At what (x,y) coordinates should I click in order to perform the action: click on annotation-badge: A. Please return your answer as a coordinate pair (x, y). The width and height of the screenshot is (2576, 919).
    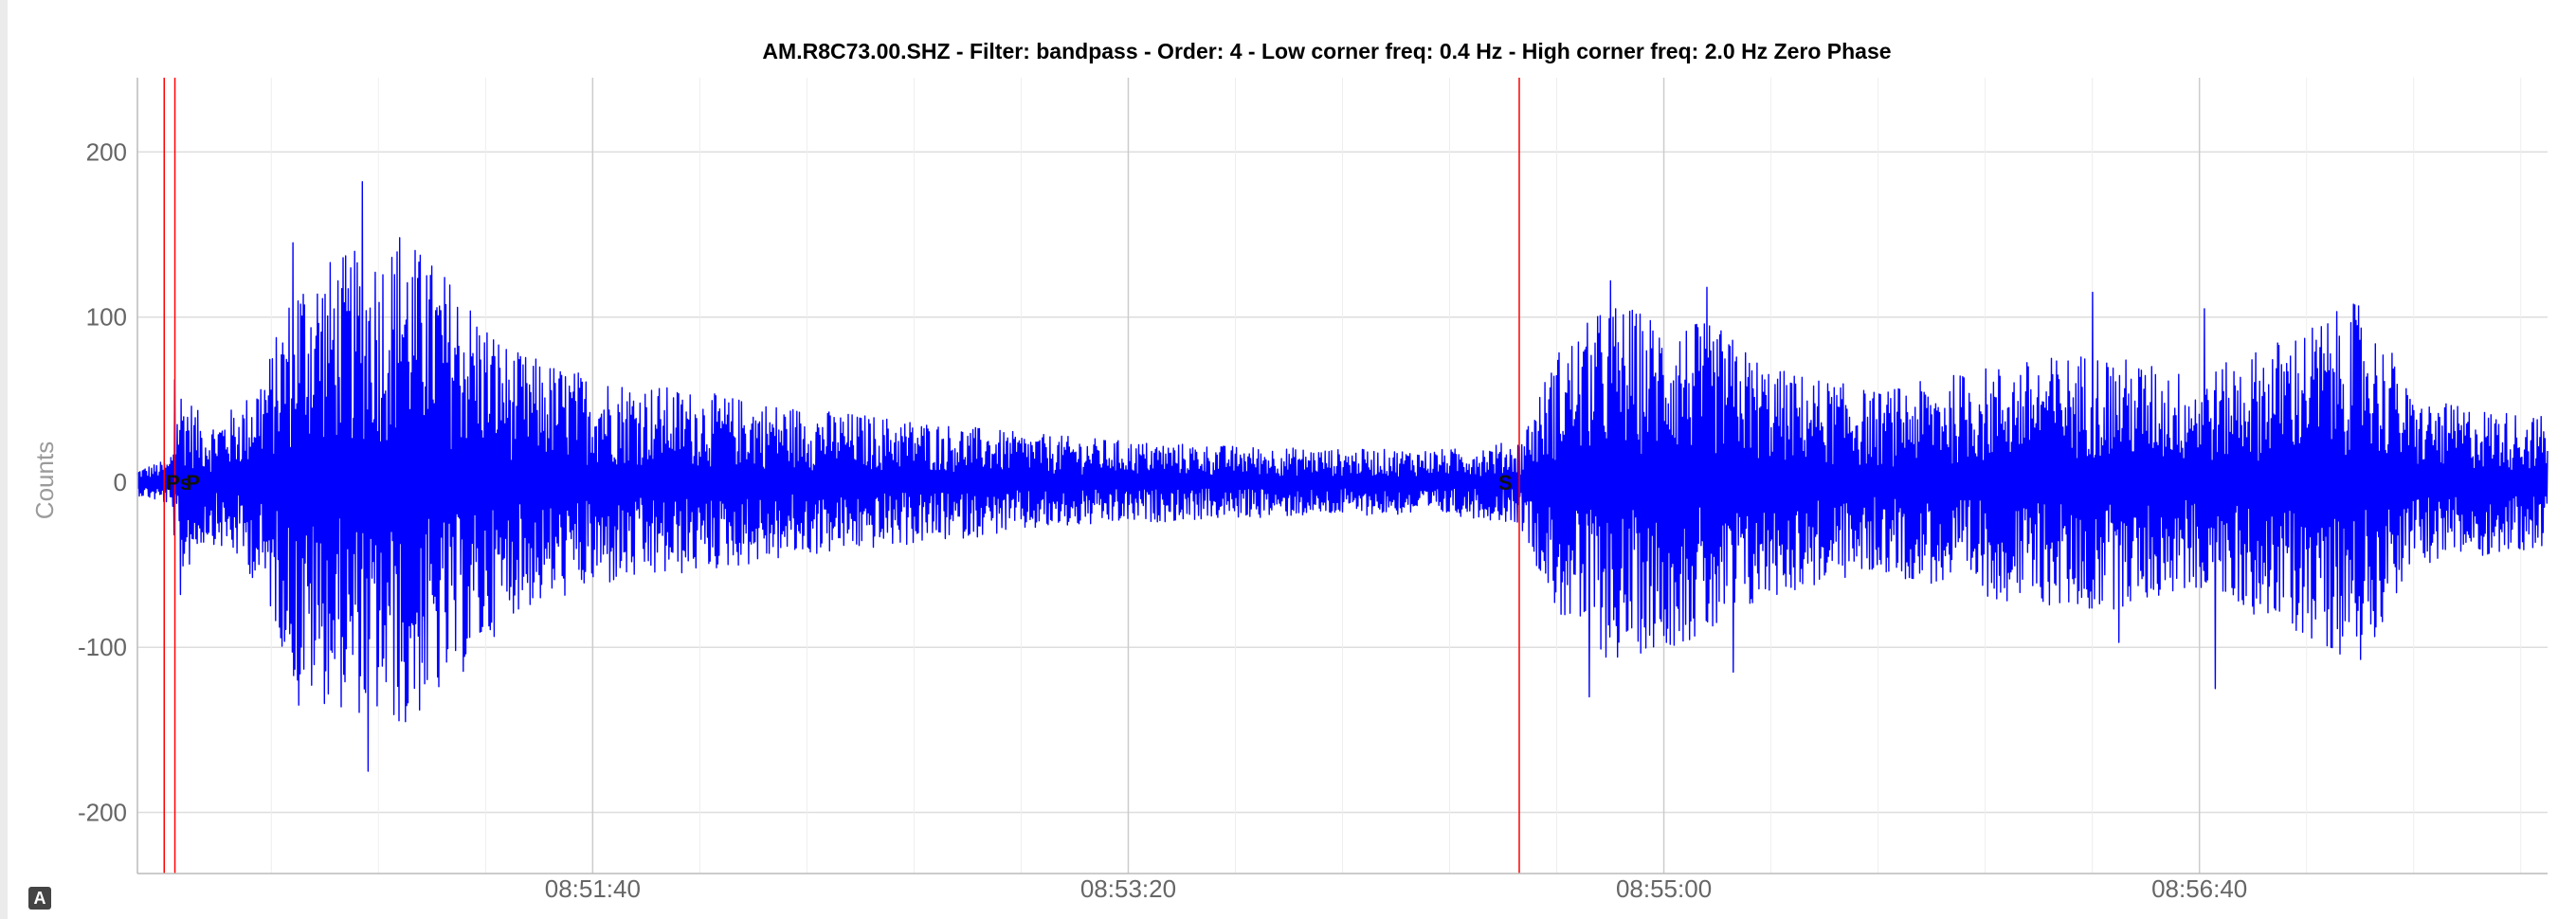
    Looking at the image, I should click on (39, 898).